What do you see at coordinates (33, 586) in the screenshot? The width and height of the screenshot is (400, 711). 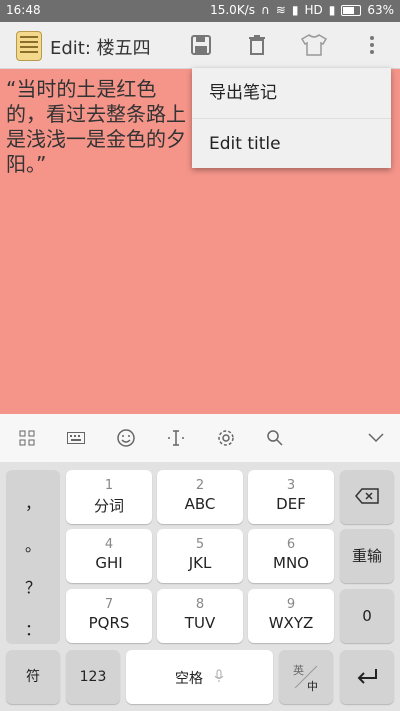 I see `punct-question: ？` at bounding box center [33, 586].